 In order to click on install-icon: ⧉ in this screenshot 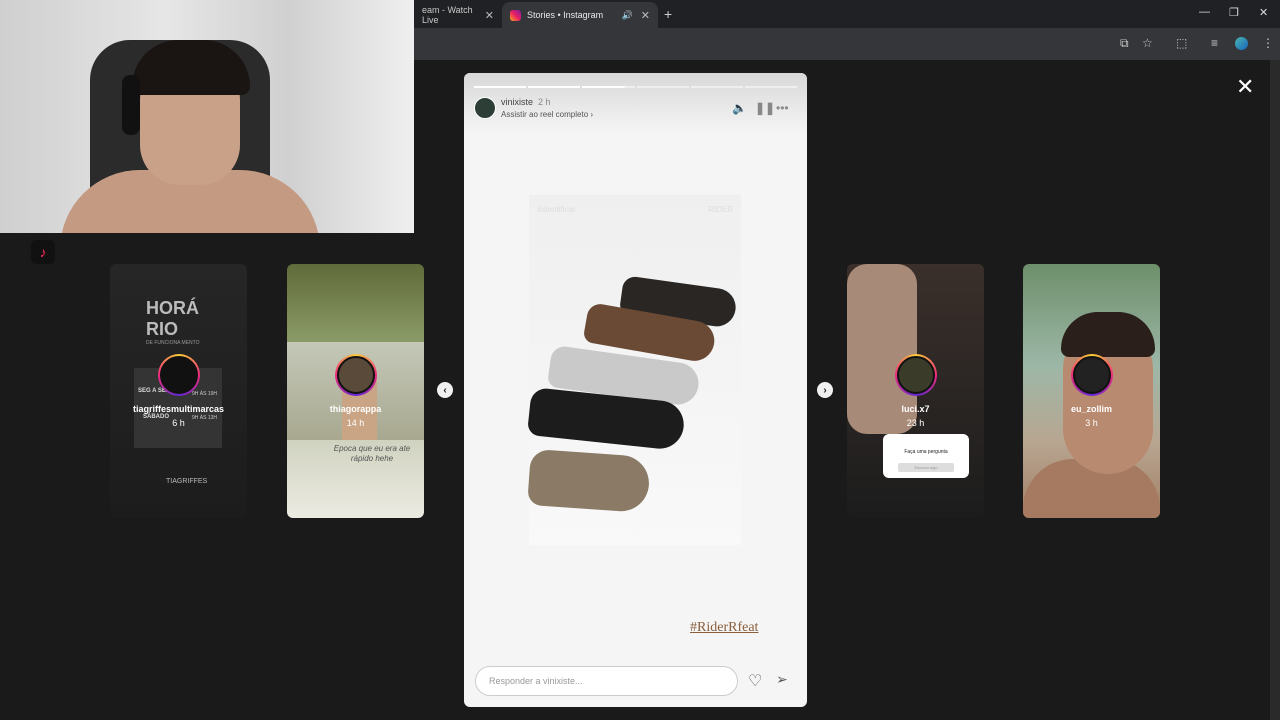, I will do `click(1124, 43)`.